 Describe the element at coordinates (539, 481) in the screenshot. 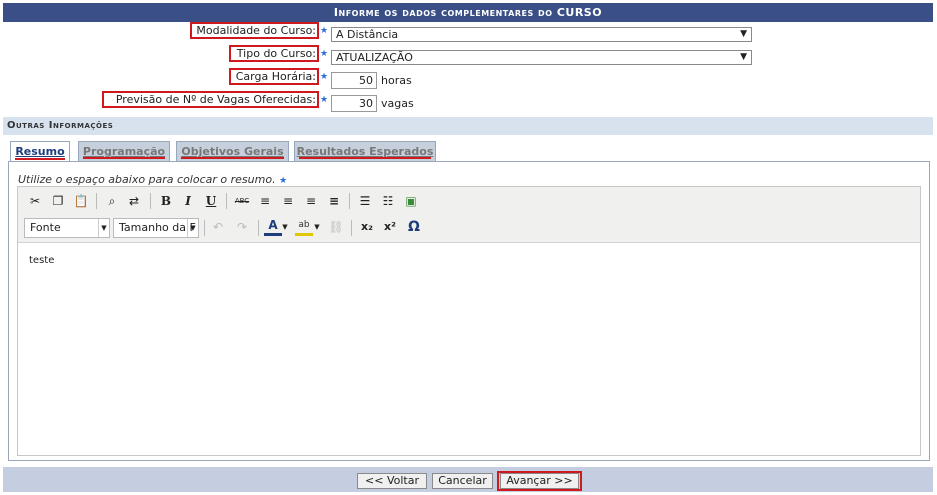

I see `next-button: Avançar >>` at that location.